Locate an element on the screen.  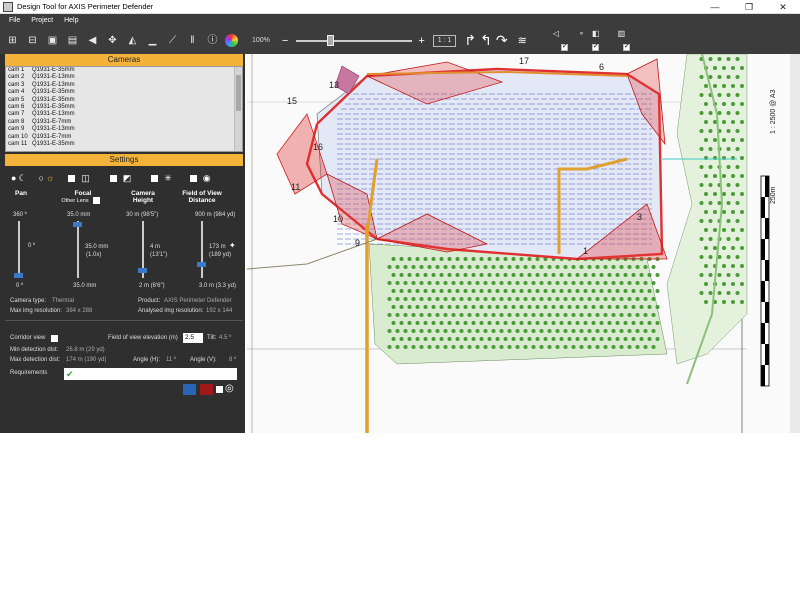
menu-project: Project is located at coordinates (42, 20).